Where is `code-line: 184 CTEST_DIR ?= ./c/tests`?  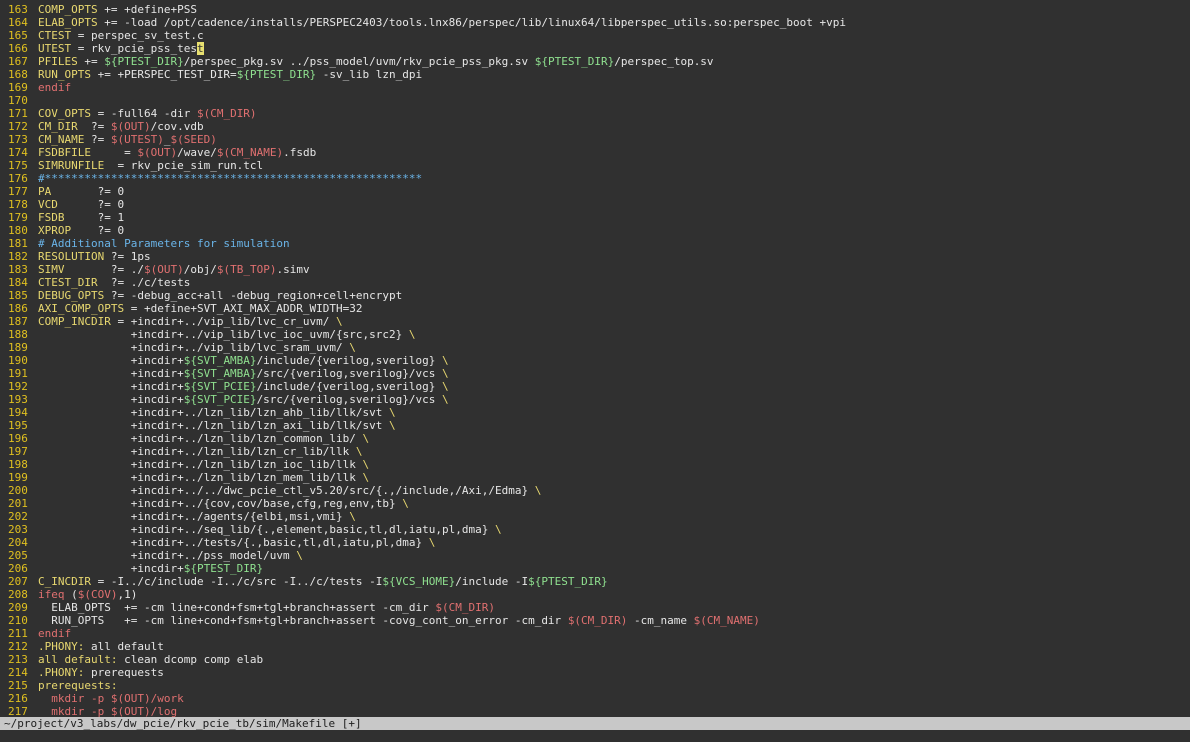
code-line: 184 CTEST_DIR ?= ./c/tests is located at coordinates (95, 282).